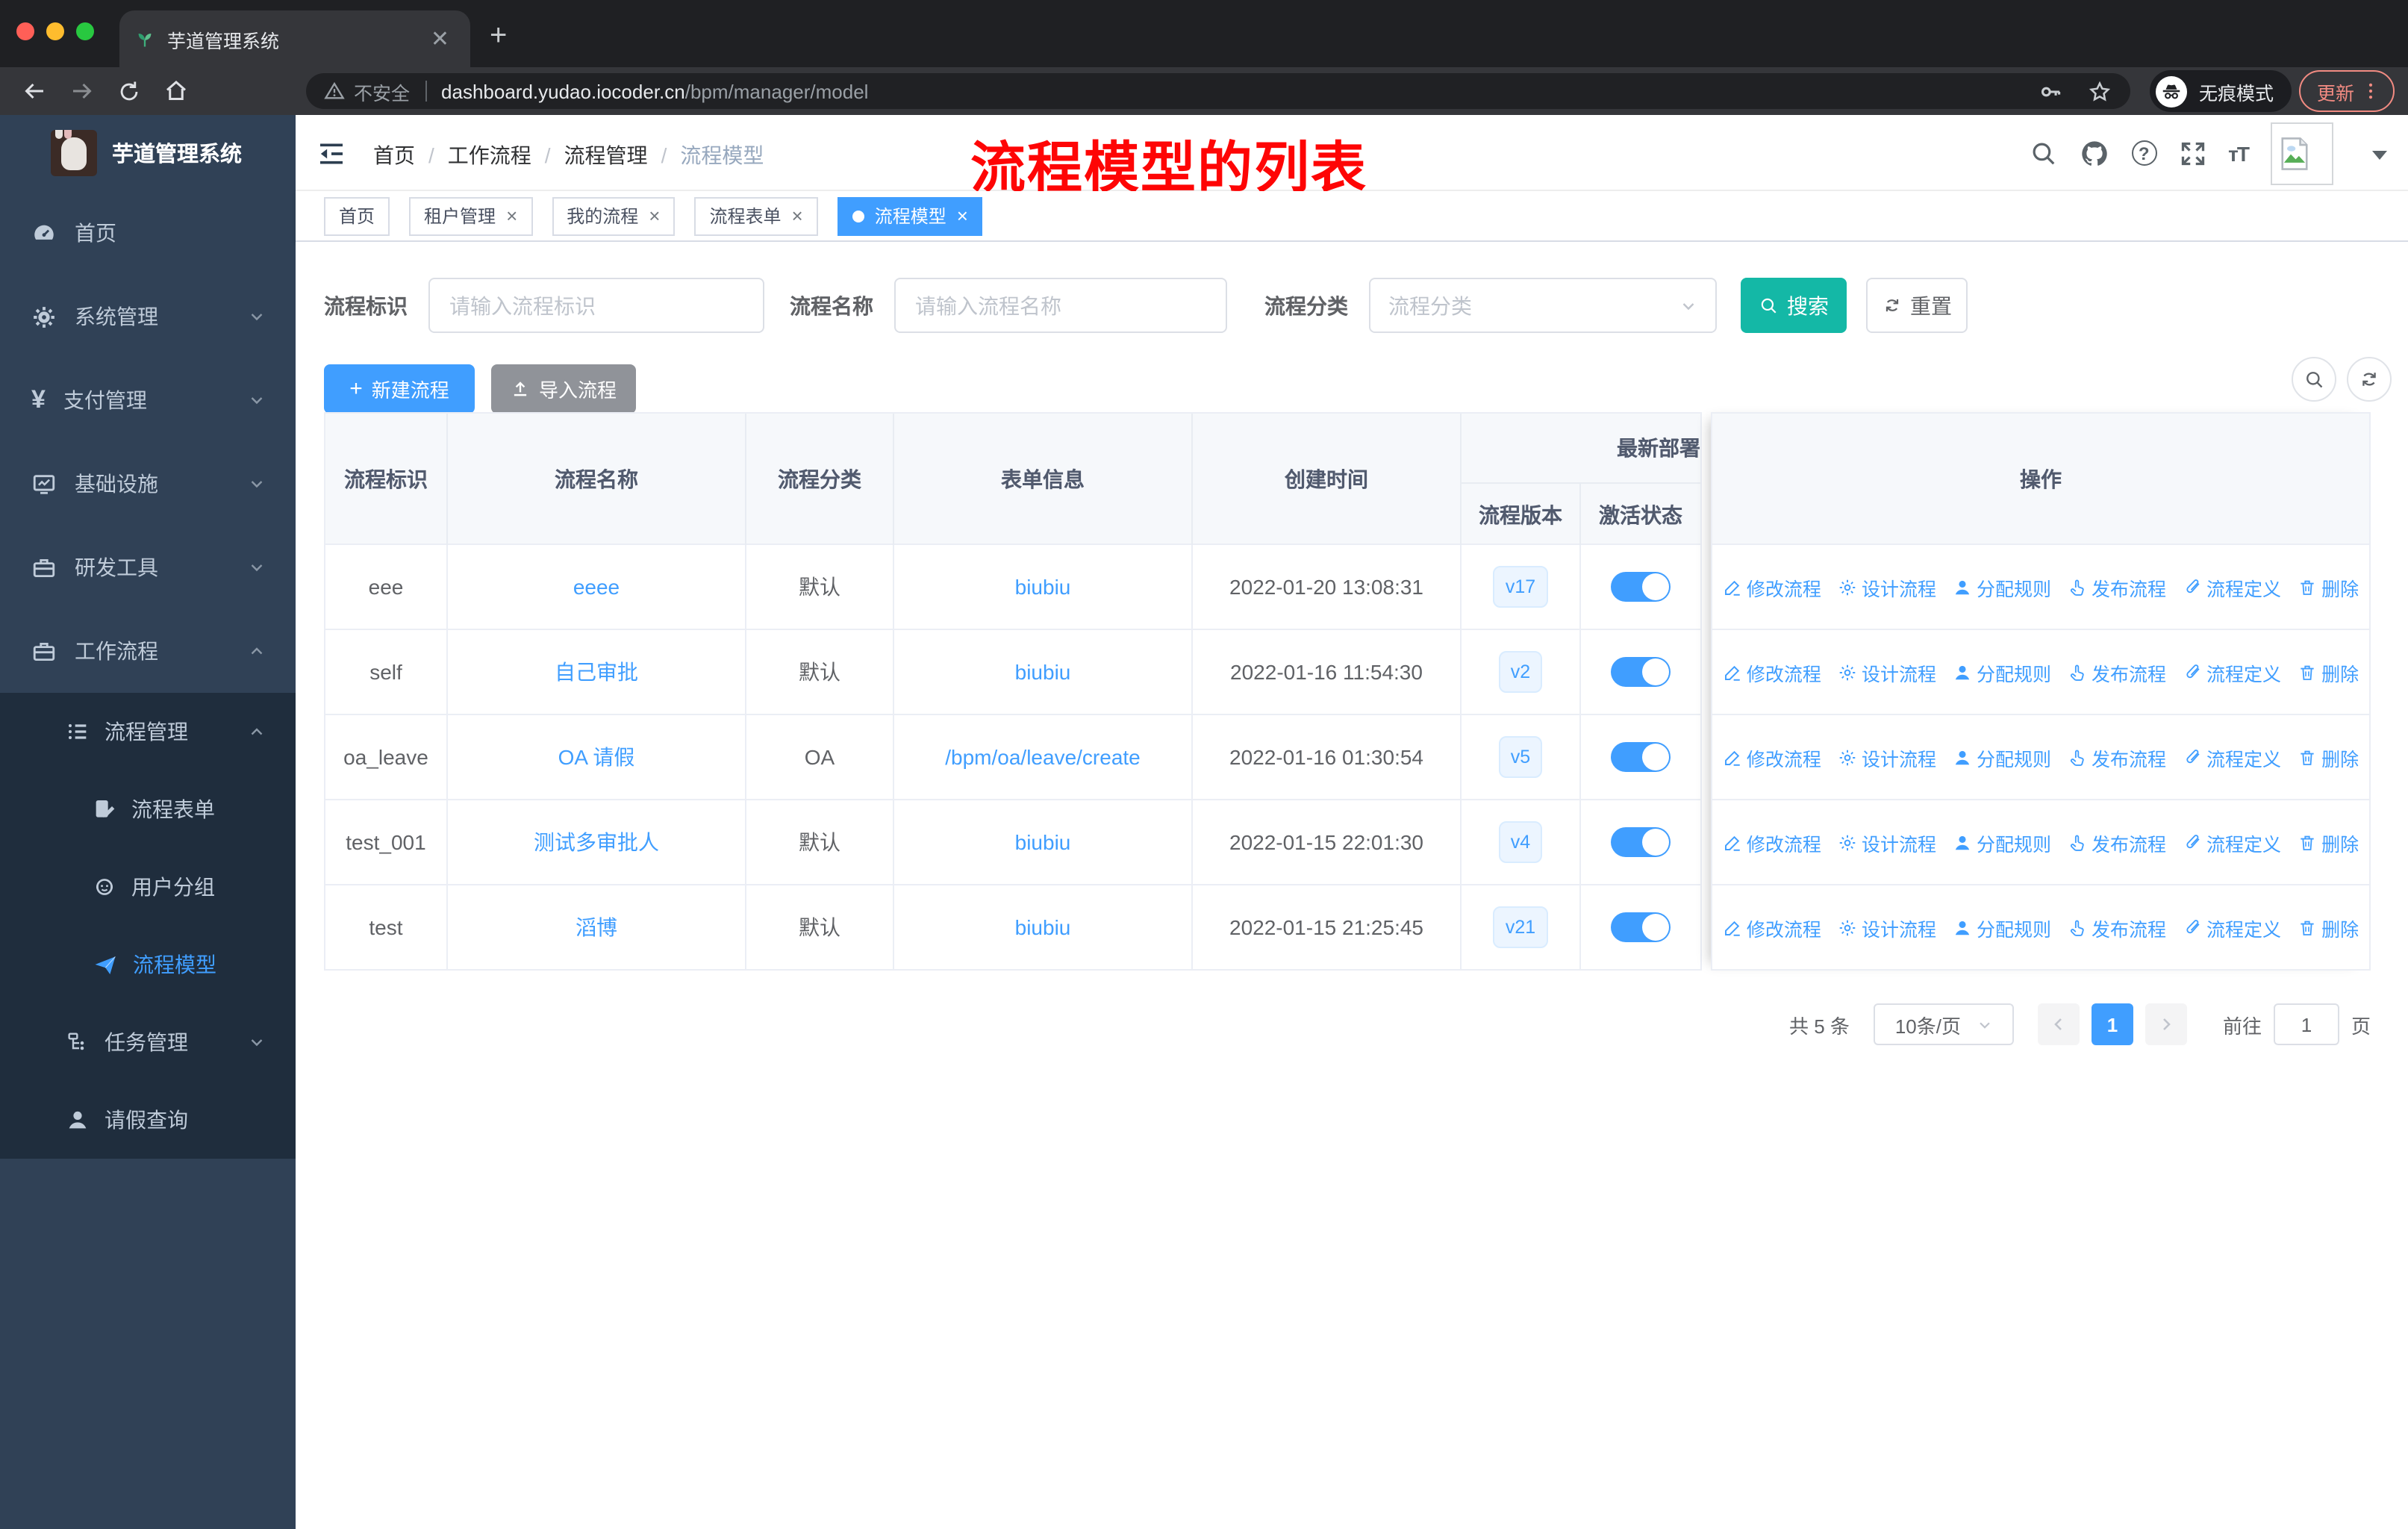 This screenshot has height=1529, width=2408. What do you see at coordinates (25, 31) in the screenshot?
I see `close-window-button` at bounding box center [25, 31].